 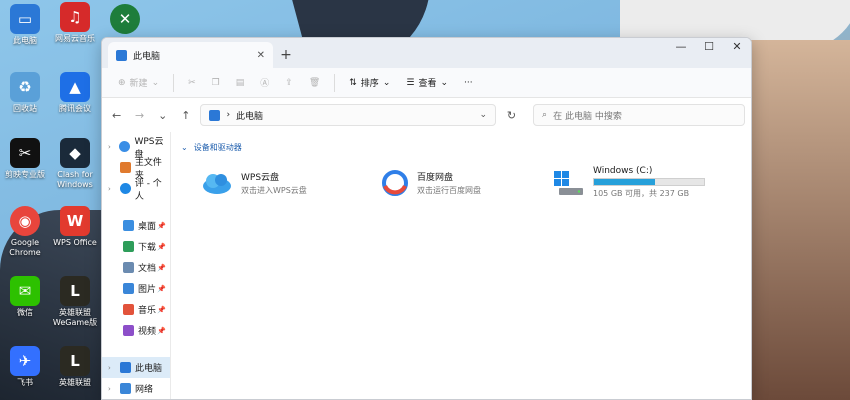 What do you see at coordinates (25, 247) in the screenshot?
I see `desktop-icon-label: Google Chrome` at bounding box center [25, 247].